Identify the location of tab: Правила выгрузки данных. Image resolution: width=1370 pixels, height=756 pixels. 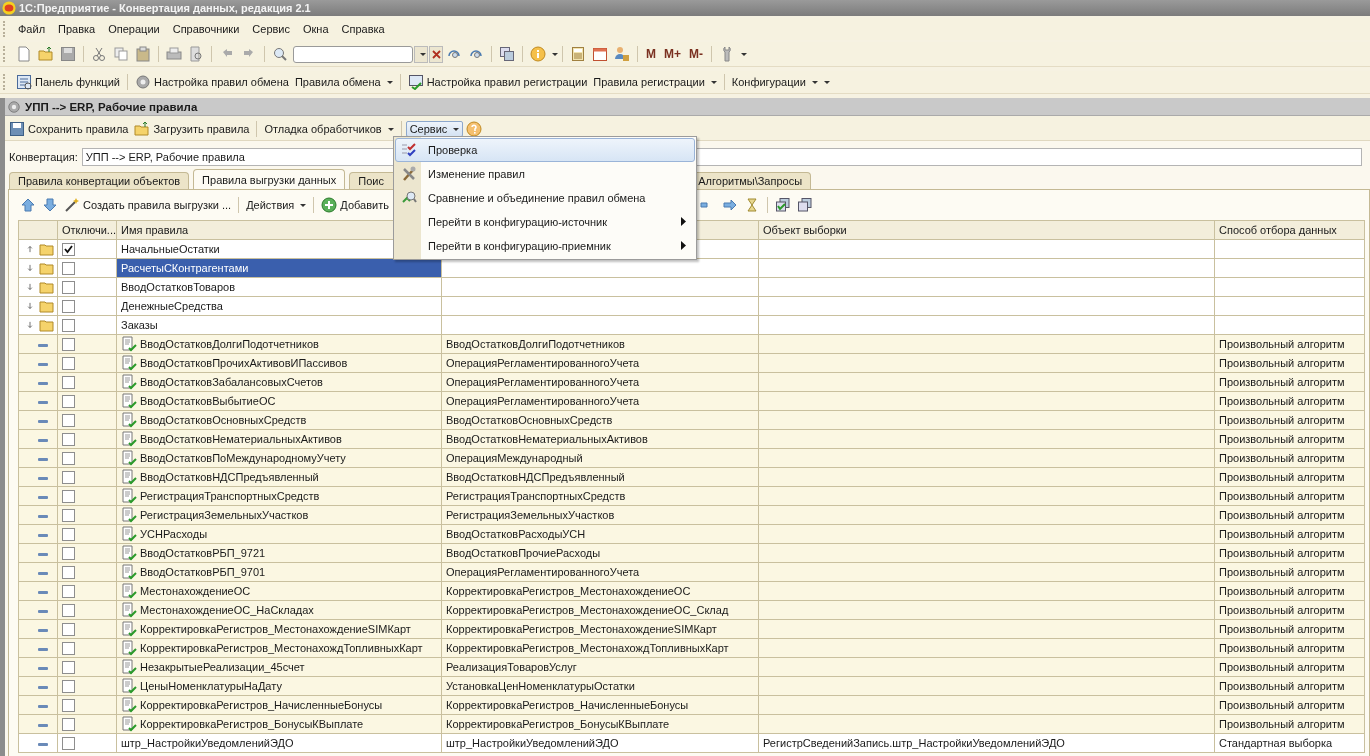
(269, 179).